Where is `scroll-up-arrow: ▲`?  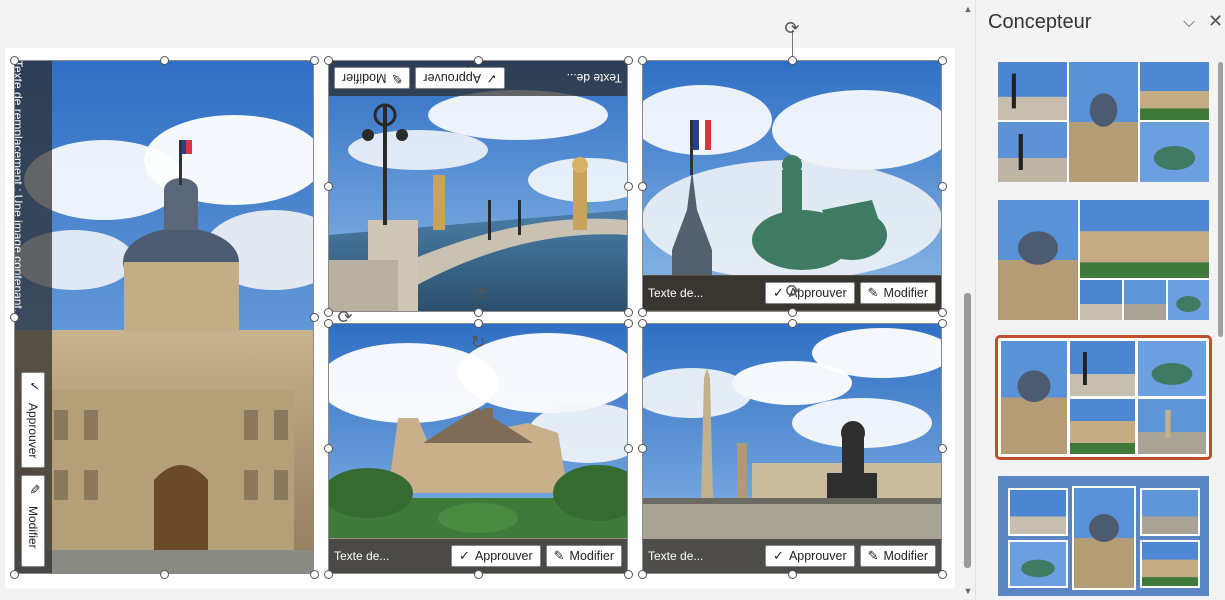
scroll-up-arrow: ▲ is located at coordinates (968, 9).